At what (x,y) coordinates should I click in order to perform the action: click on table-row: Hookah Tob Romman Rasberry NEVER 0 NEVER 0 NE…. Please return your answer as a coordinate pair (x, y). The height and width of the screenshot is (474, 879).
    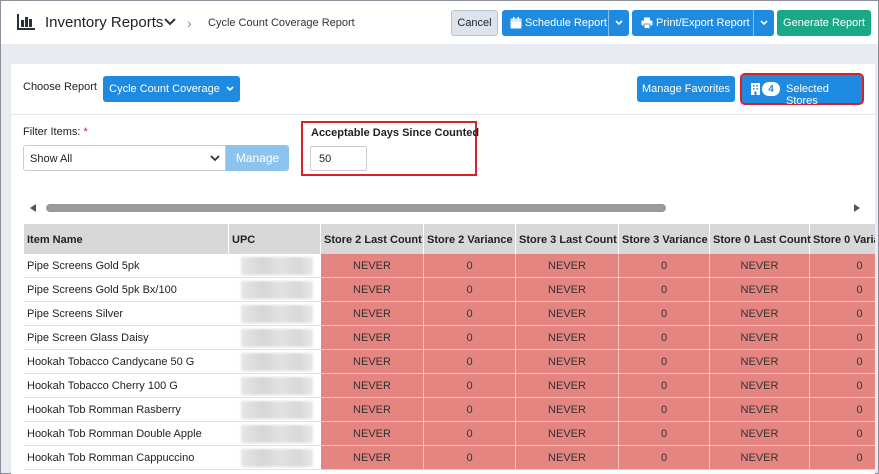
    Looking at the image, I should click on (449, 410).